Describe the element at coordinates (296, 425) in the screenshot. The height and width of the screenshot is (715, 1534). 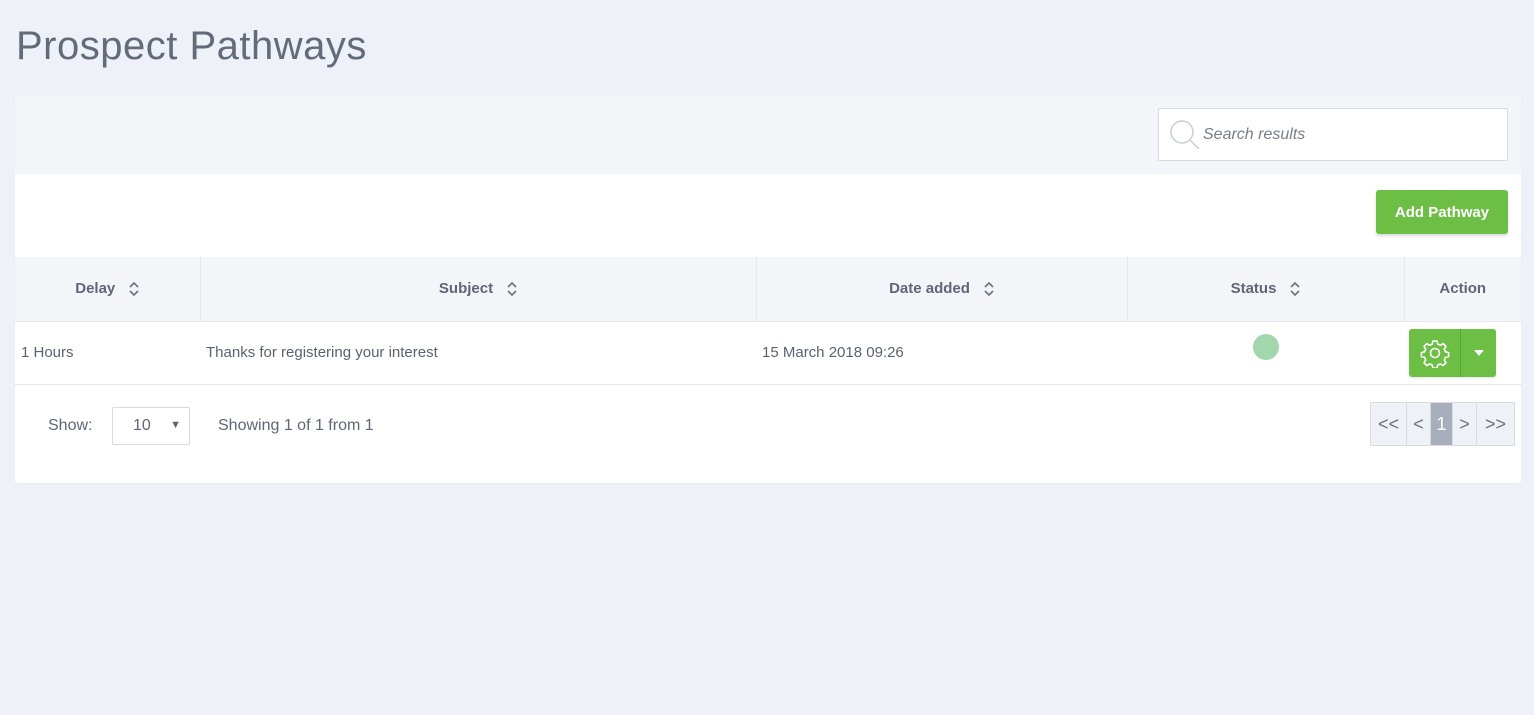
I see `results-summary: Showing 1 of 1 from 1` at that location.